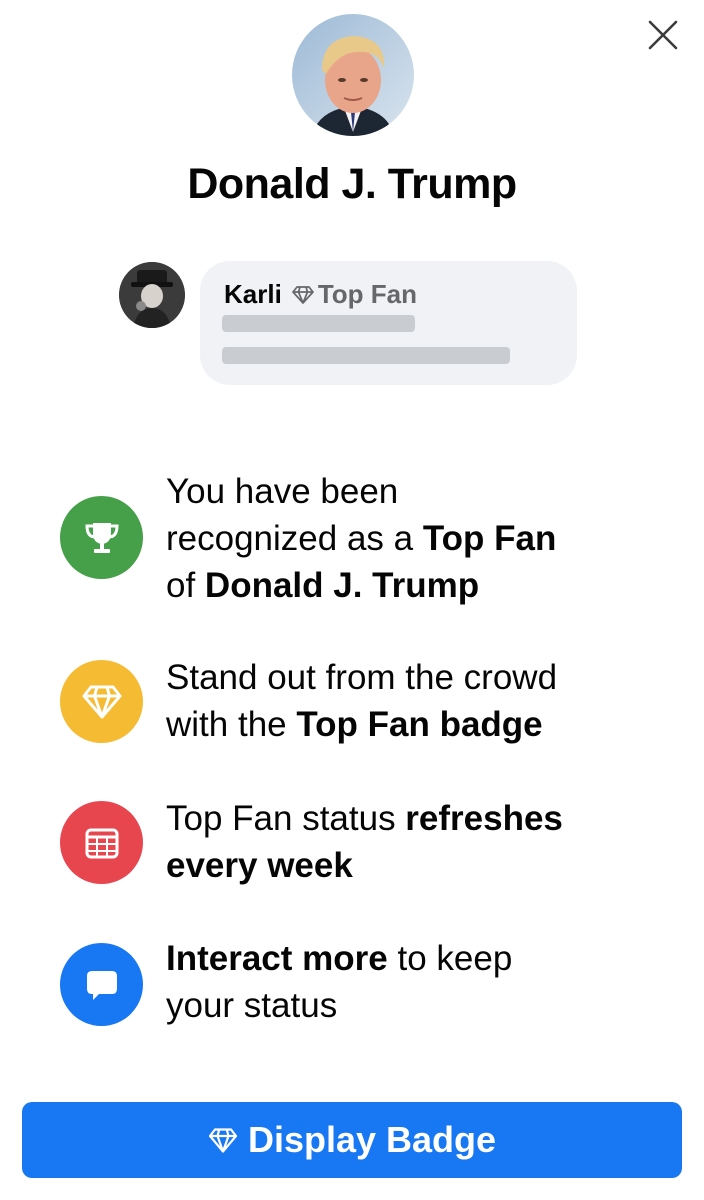  What do you see at coordinates (101, 984) in the screenshot?
I see `speech-bubble-icon` at bounding box center [101, 984].